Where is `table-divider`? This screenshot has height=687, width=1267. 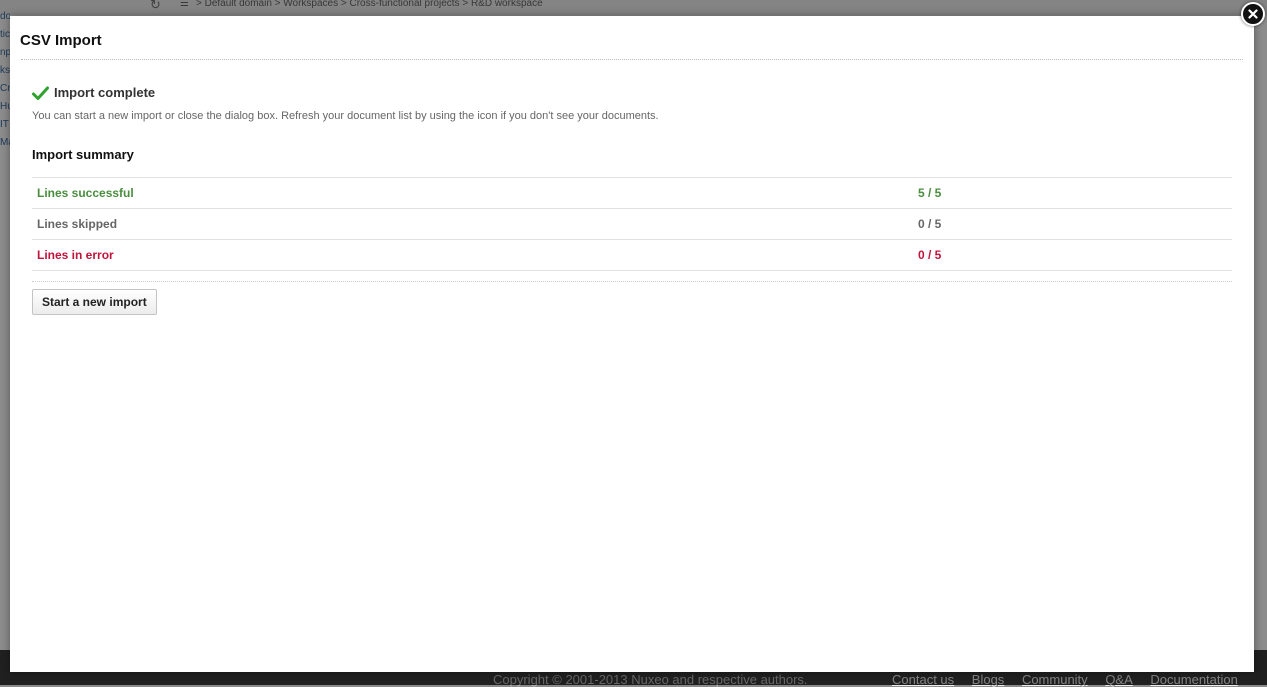
table-divider is located at coordinates (632, 281).